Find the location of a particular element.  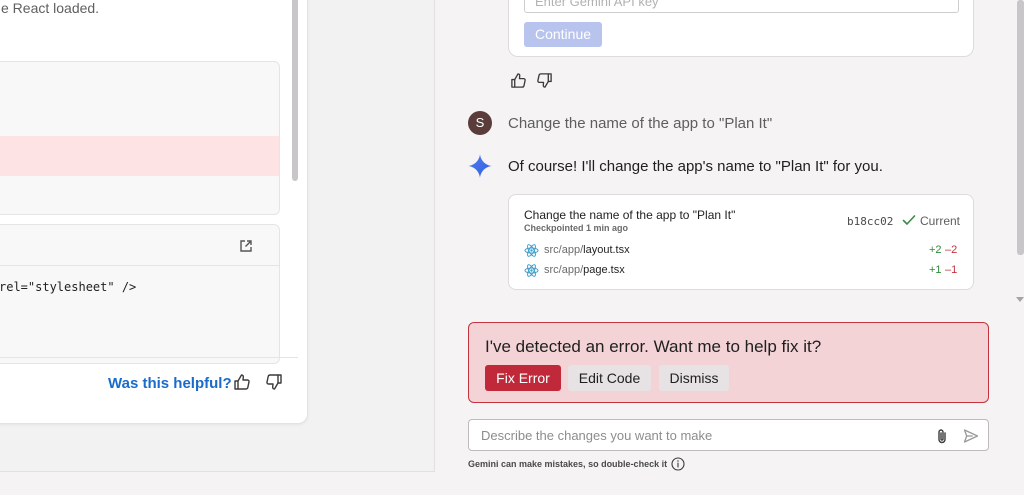

file-additions: +1 is located at coordinates (935, 270).